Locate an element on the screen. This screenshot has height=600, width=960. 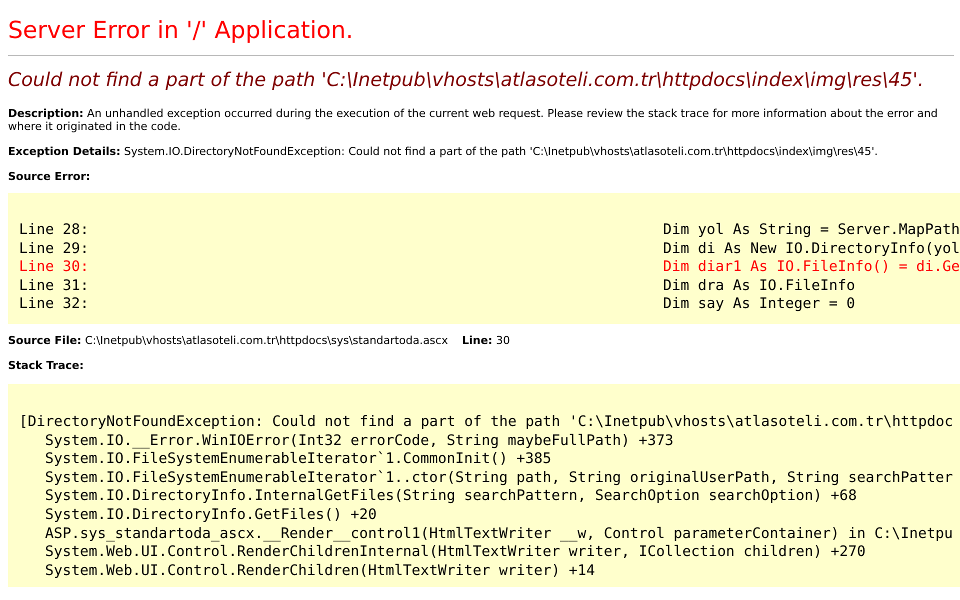
stack-trace-line: System.IO.FileSystemEnumerableIterator`1.CommonInit() +385 is located at coordinates (298, 459).